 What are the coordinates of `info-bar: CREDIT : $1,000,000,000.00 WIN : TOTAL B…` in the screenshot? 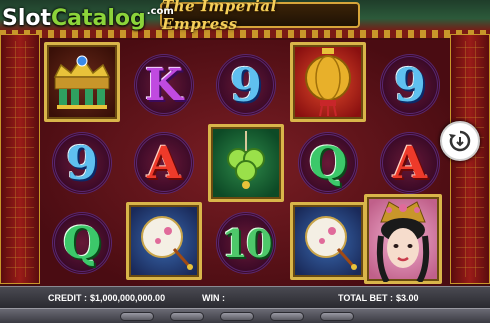 It's located at (245, 297).